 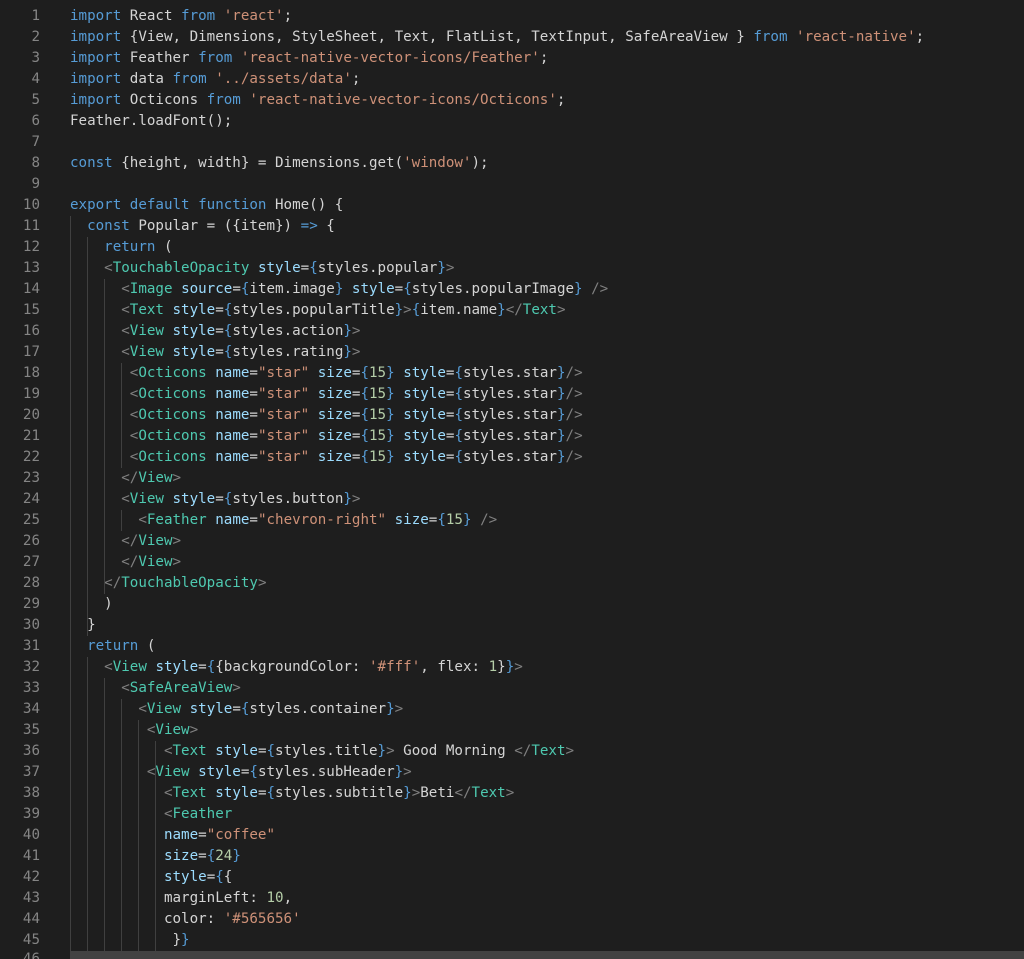 I want to click on code-token: <, so click(x=125, y=331).